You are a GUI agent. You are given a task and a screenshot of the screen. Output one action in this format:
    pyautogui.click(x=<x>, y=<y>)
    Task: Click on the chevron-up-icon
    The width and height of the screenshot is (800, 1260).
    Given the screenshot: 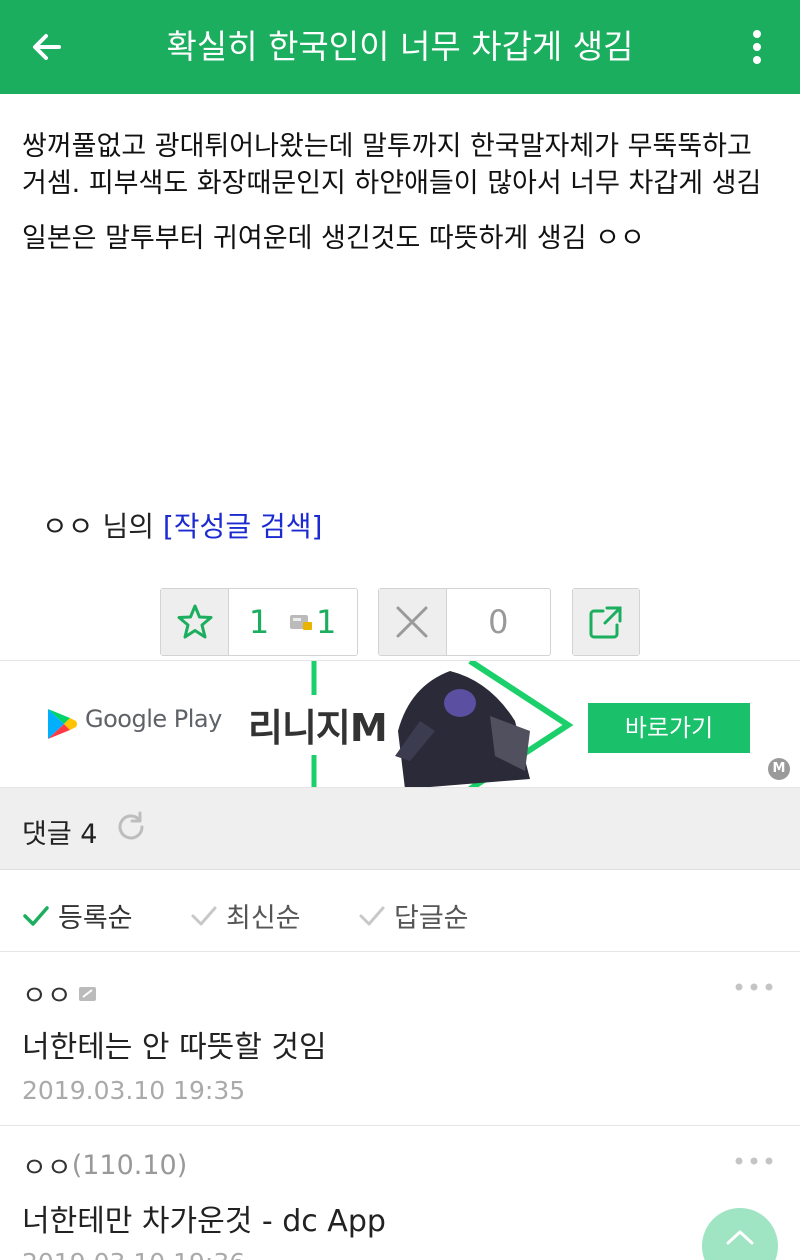 What is the action you would take?
    pyautogui.click(x=740, y=1237)
    